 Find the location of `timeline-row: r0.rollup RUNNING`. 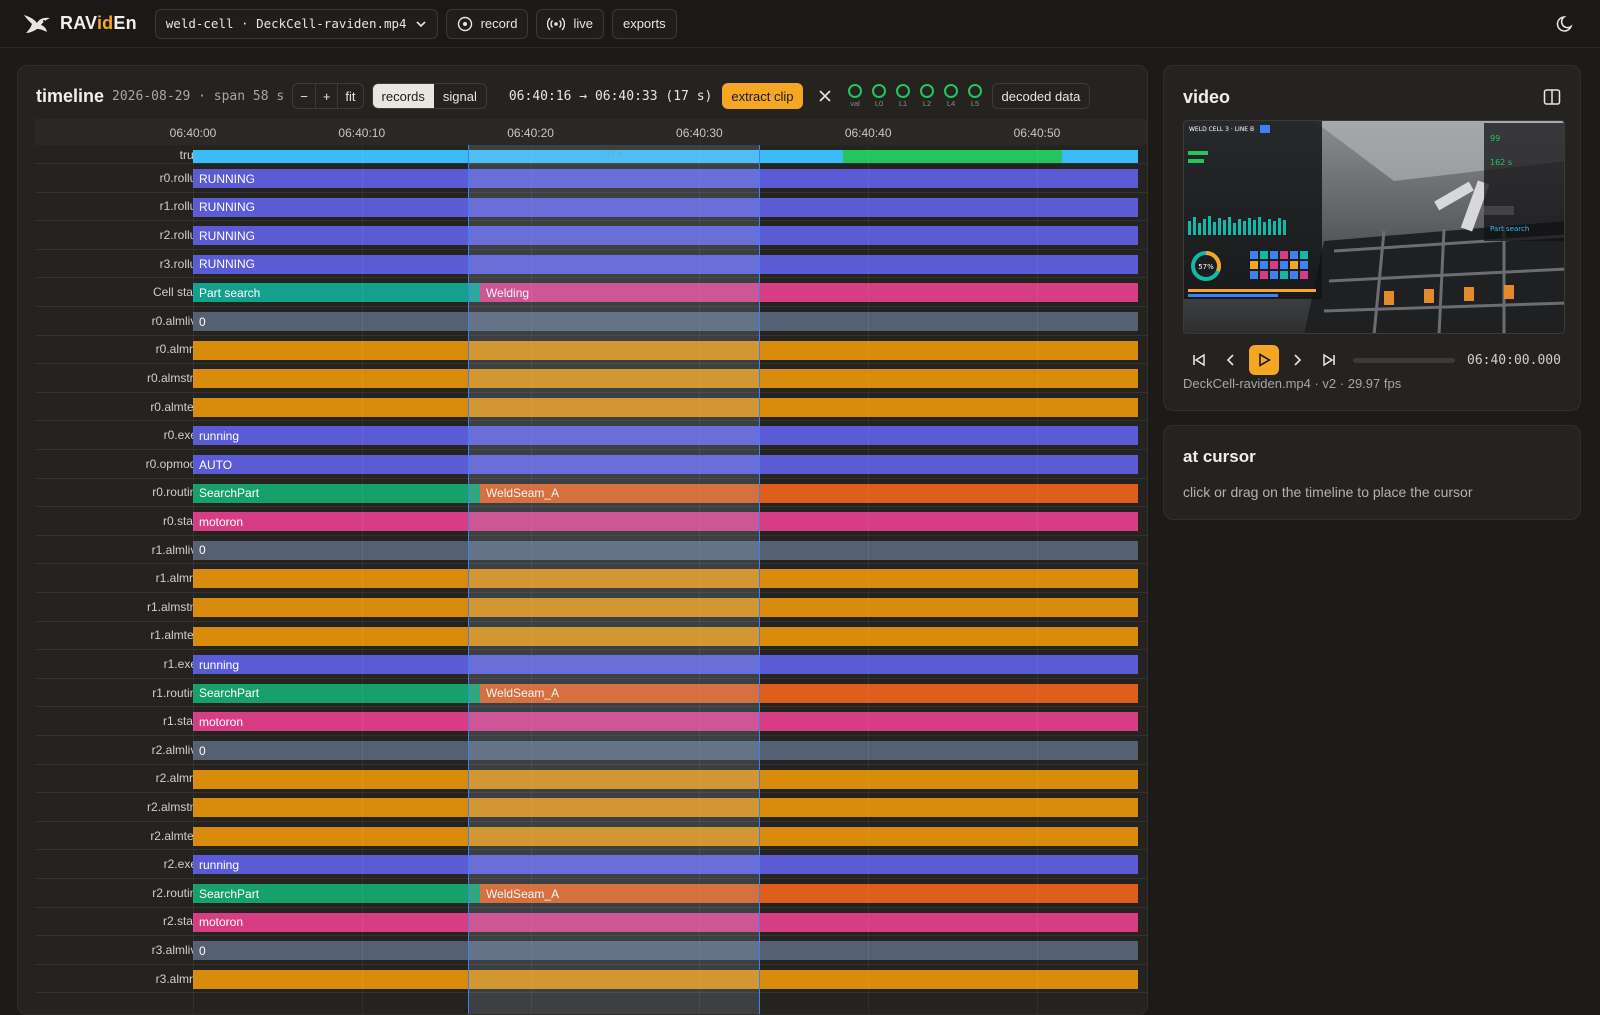

timeline-row: r0.rollup RUNNING is located at coordinates (591, 178).